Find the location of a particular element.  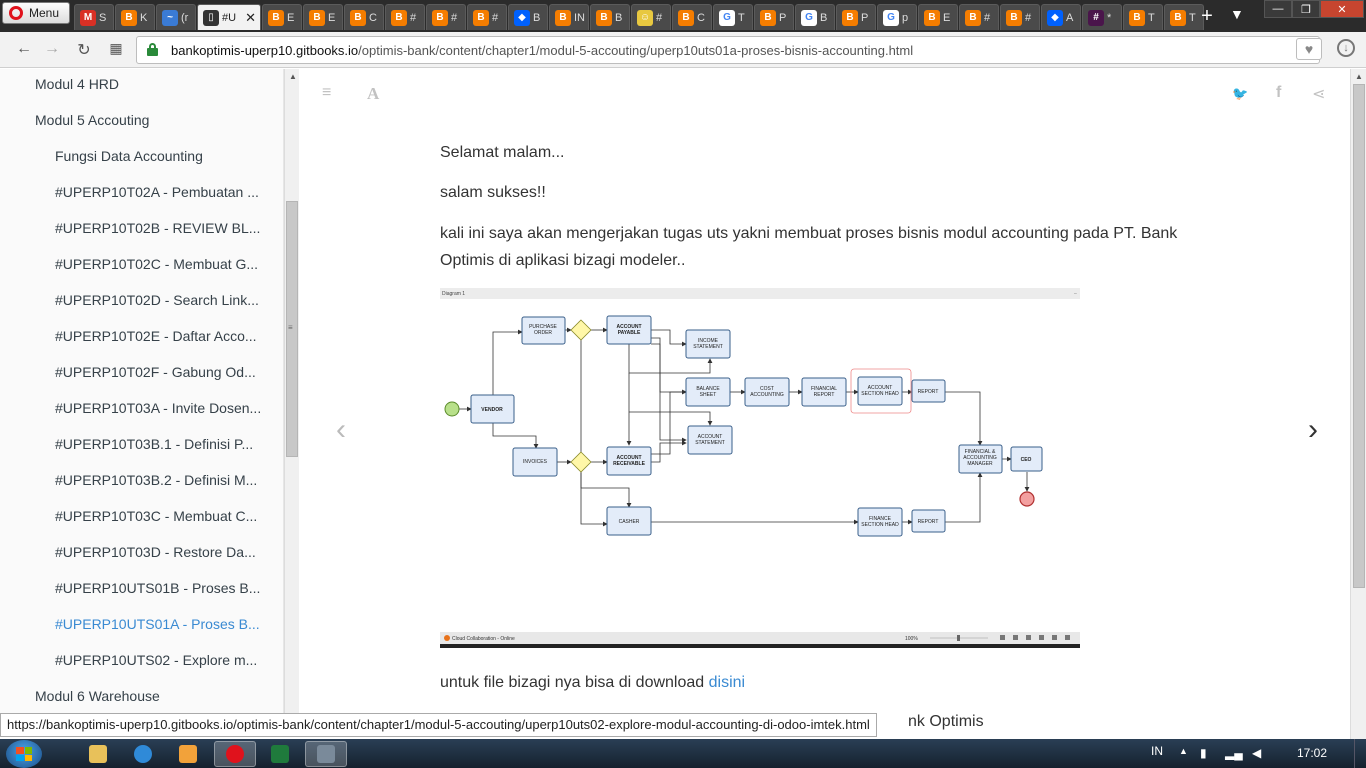

browser-tab: BK is located at coordinates (135, 17).